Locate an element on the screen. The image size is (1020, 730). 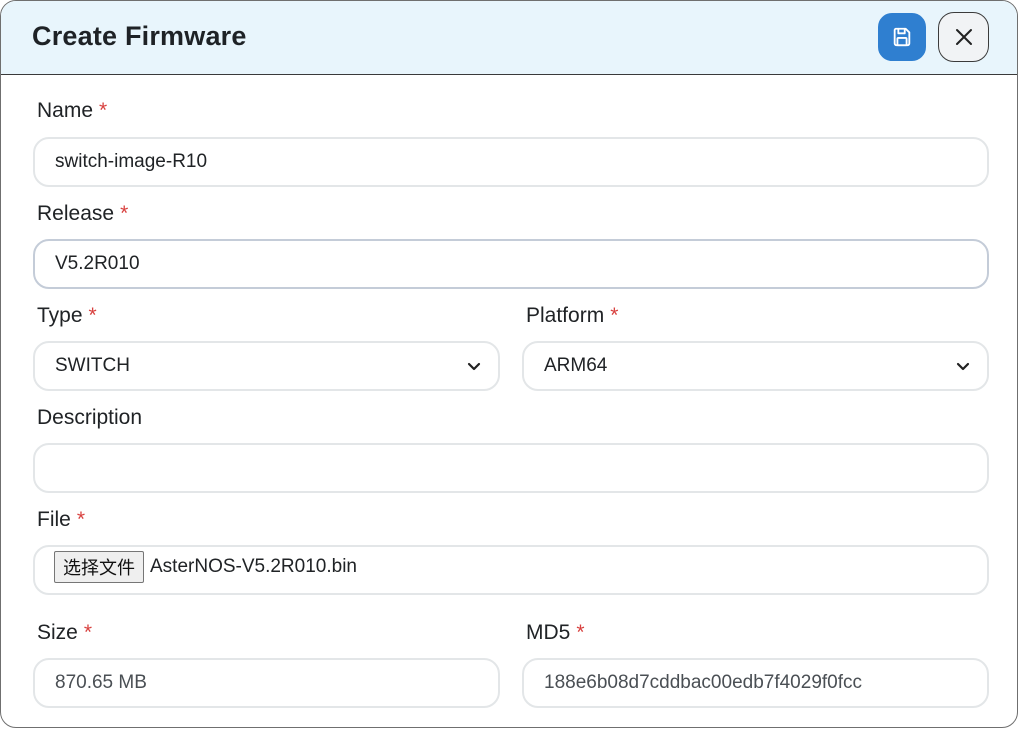
choose-file-button: 选择文件 is located at coordinates (99, 567).